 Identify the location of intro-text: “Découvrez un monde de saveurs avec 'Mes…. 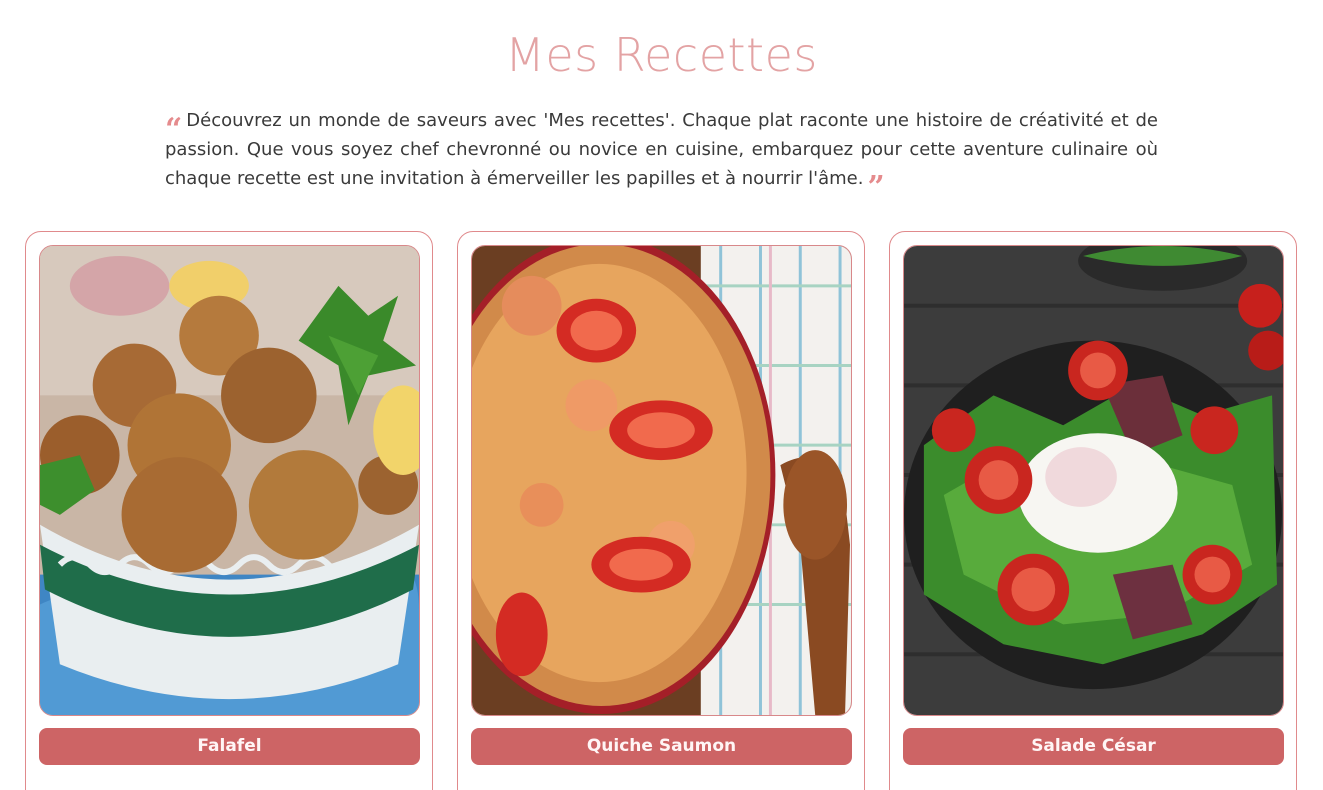
(661, 154).